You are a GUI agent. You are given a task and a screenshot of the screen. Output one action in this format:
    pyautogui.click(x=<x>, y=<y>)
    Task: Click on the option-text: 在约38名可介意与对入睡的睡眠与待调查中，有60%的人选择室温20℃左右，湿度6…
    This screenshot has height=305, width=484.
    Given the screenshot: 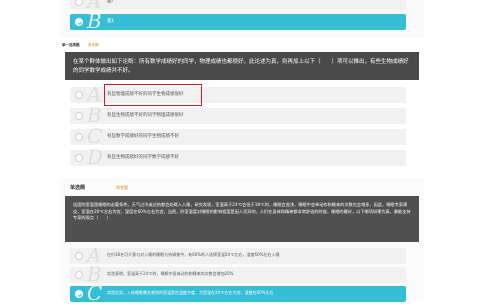 What is the action you would take?
    pyautogui.click(x=193, y=254)
    